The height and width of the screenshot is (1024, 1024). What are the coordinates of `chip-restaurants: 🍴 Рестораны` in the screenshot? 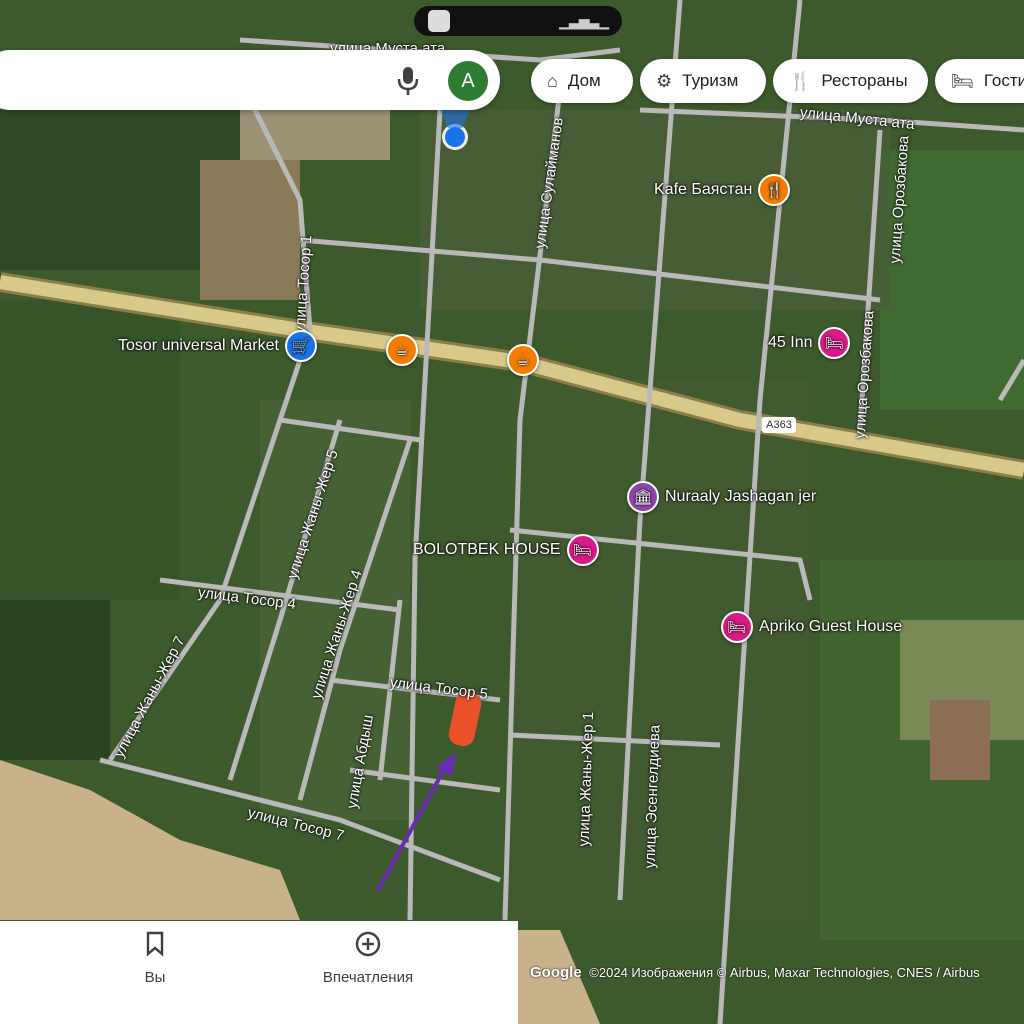 It's located at (850, 81).